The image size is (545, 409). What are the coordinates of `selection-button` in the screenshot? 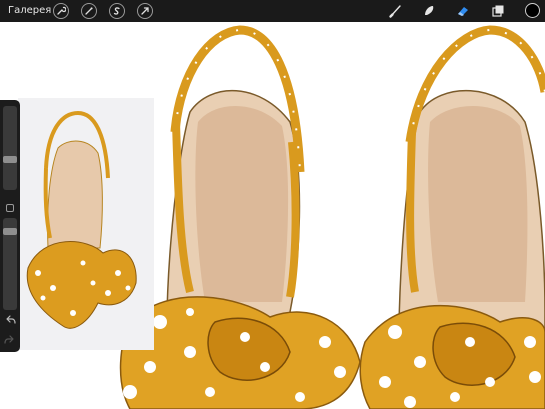 It's located at (117, 11).